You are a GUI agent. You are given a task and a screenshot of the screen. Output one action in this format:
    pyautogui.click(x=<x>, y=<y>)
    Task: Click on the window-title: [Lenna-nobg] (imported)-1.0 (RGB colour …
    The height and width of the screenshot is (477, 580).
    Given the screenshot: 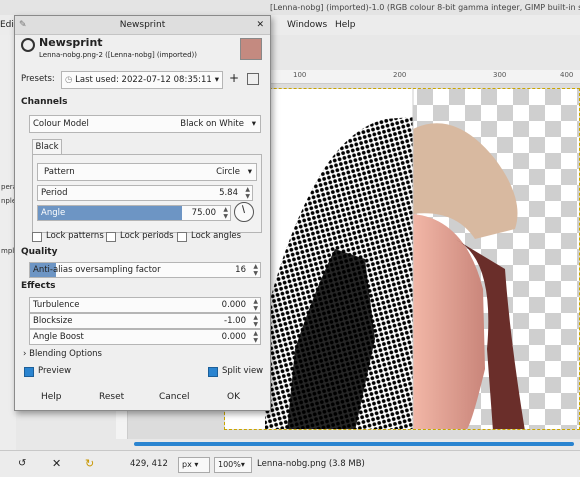 What is the action you would take?
    pyautogui.click(x=290, y=7)
    